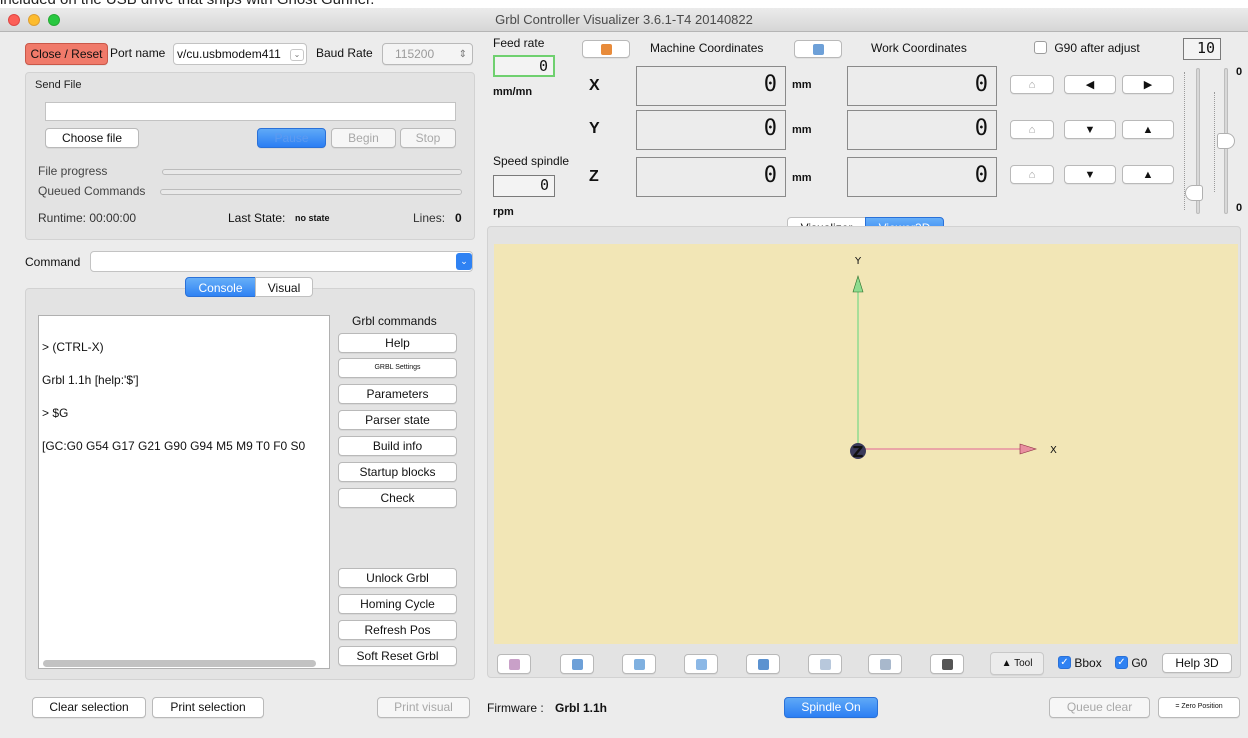 The width and height of the screenshot is (1248, 738). I want to click on y-unit-label: mm, so click(802, 130).